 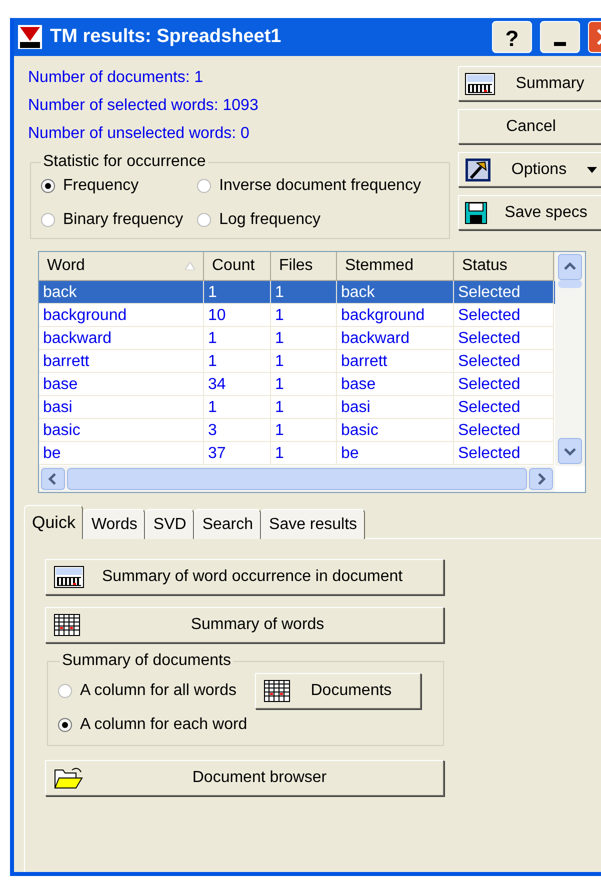 I want to click on side-button: Options, so click(x=529, y=169).